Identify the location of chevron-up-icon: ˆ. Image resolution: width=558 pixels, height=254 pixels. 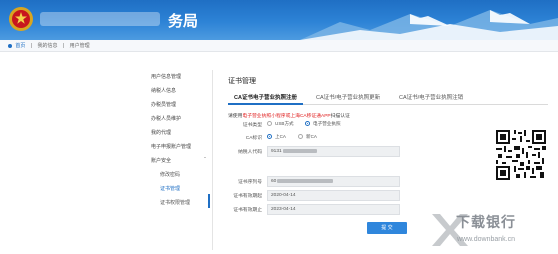
(205, 161).